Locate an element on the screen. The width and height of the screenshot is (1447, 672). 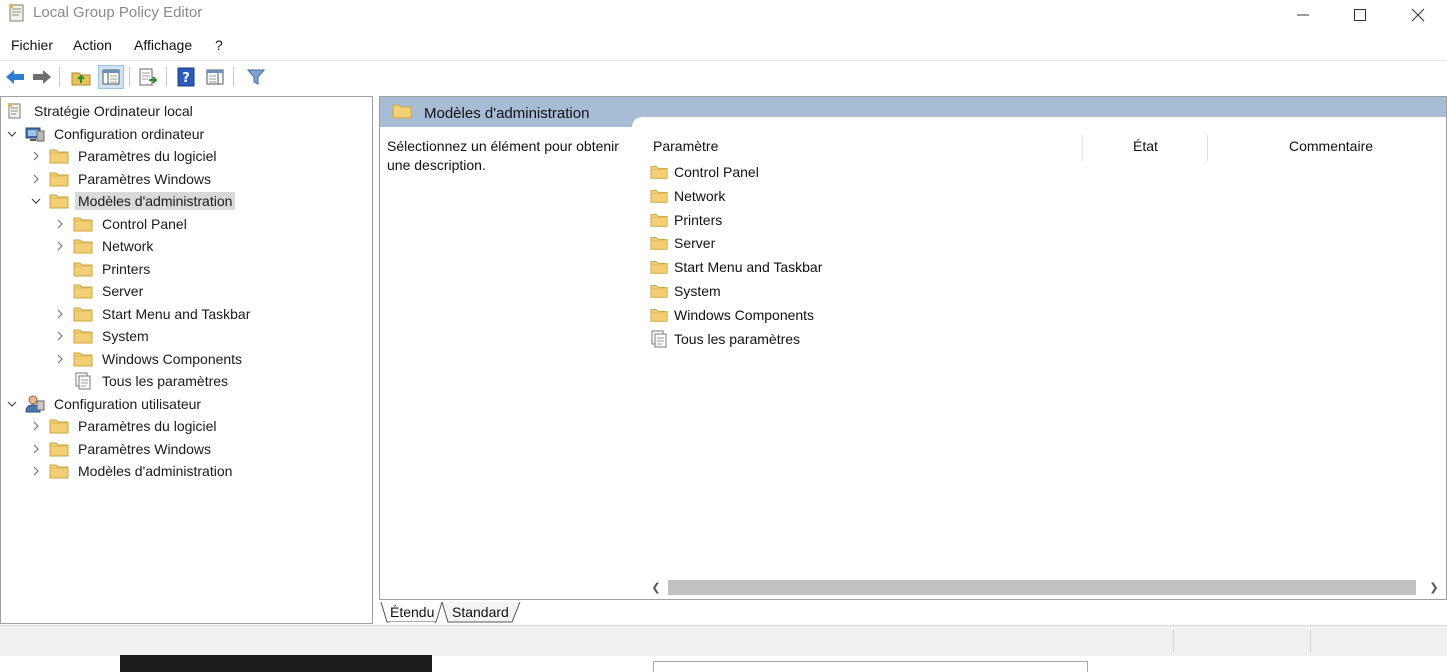
back-arrow-icon is located at coordinates (15, 77).